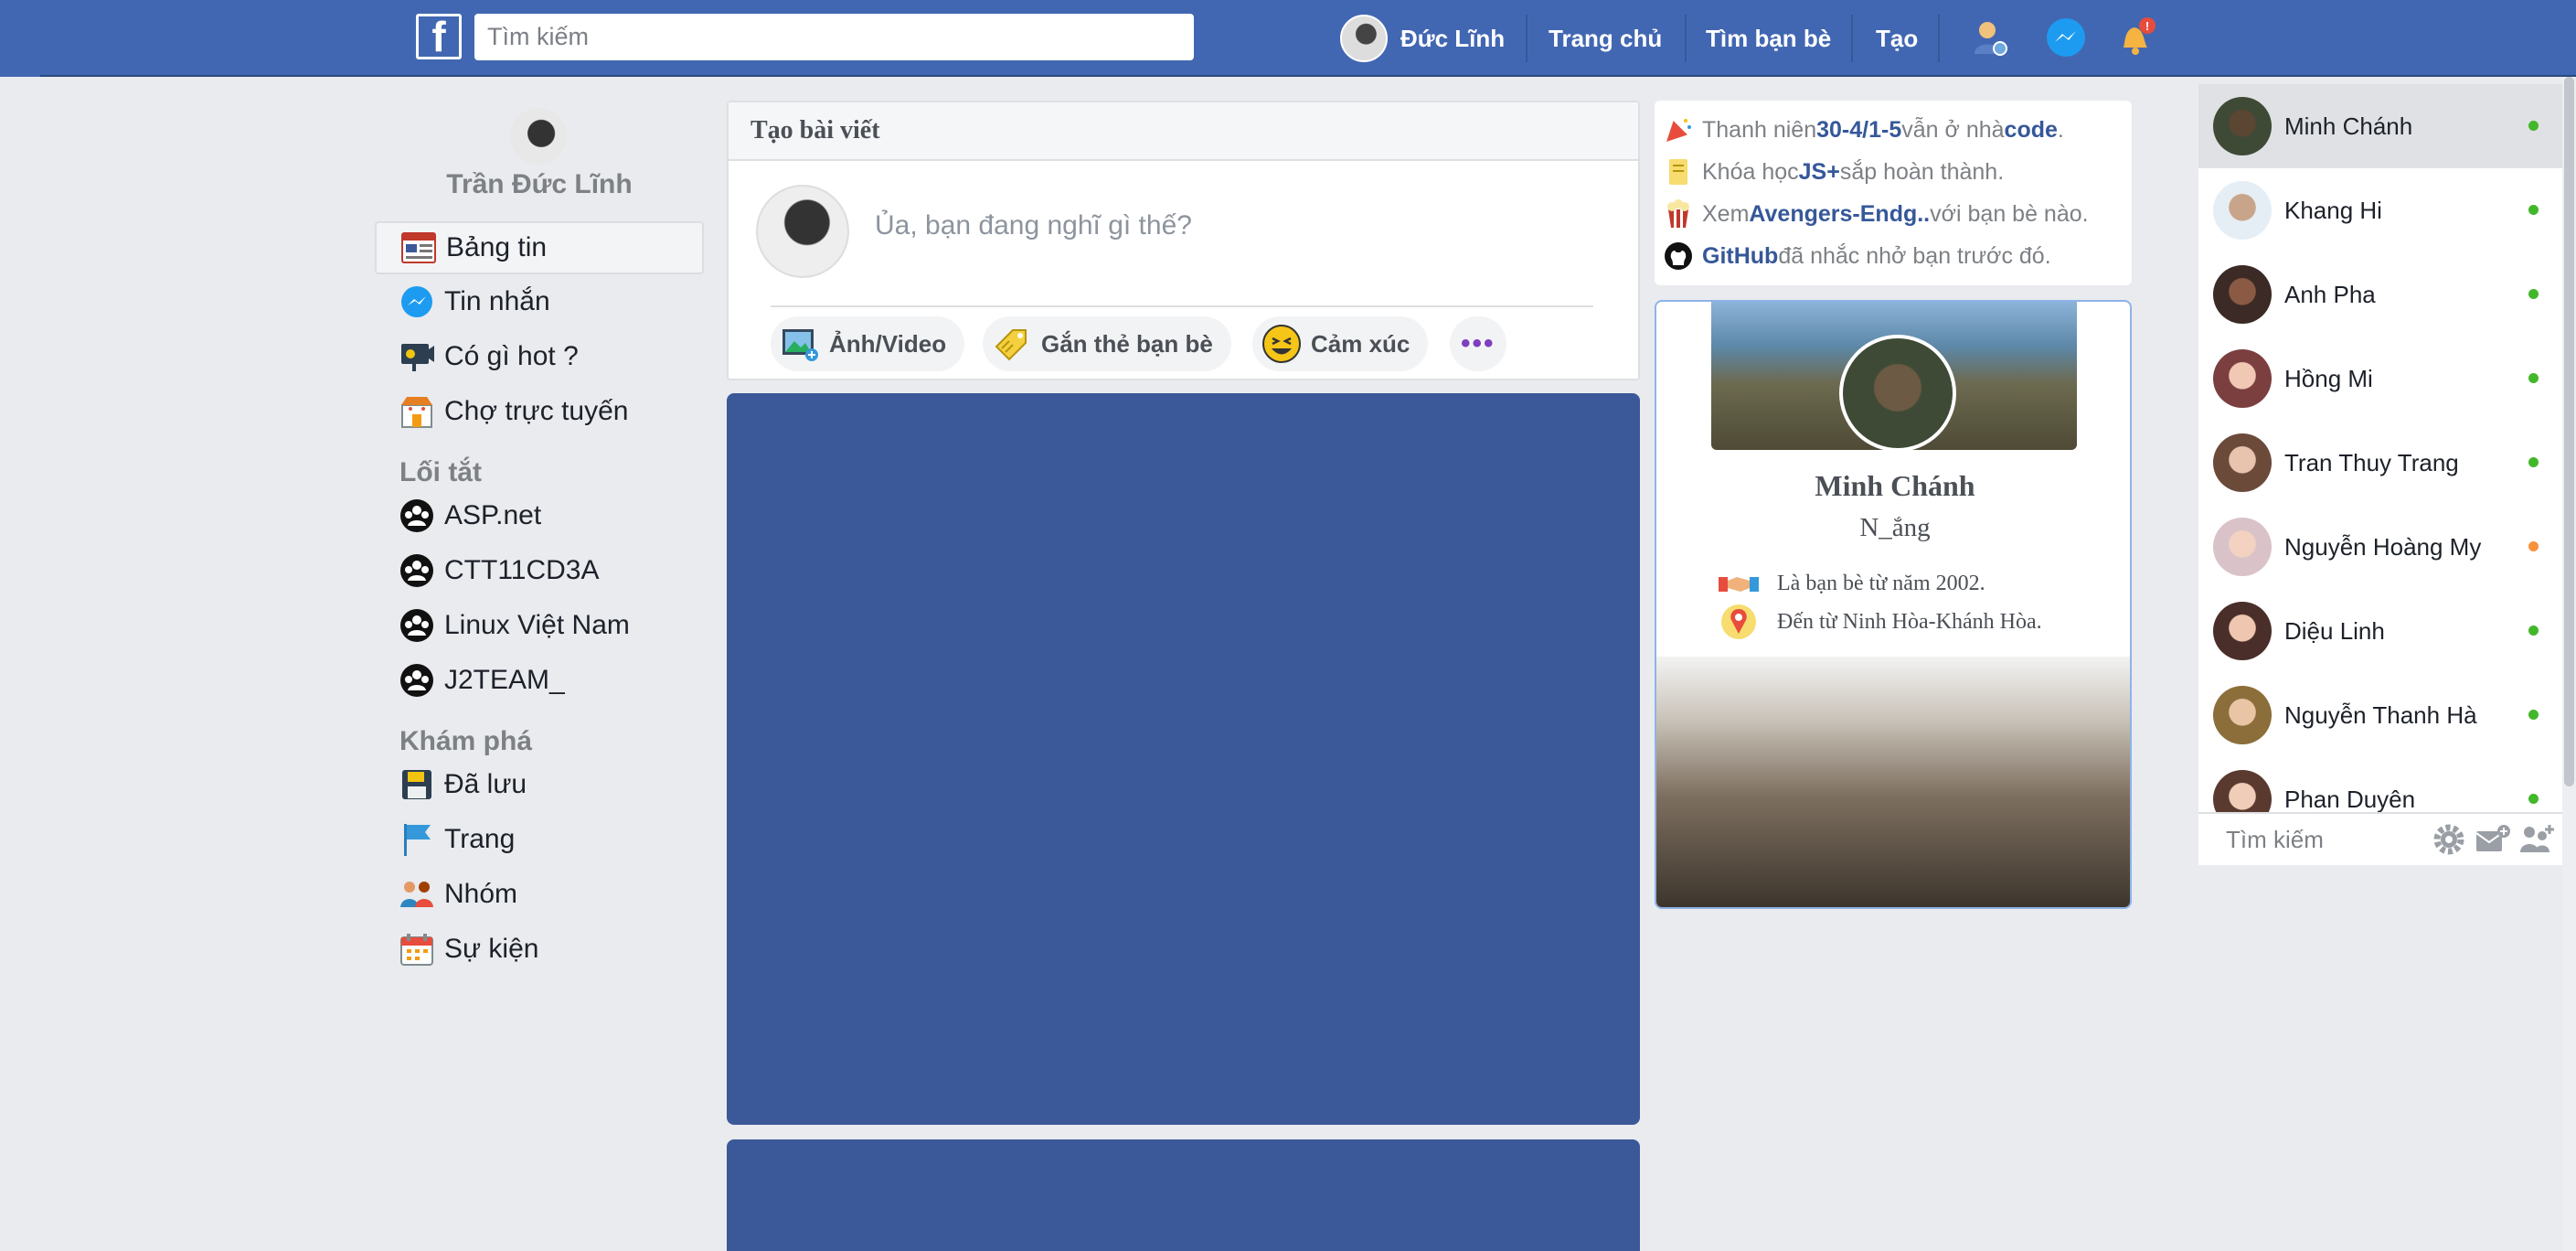  Describe the element at coordinates (2493, 840) in the screenshot. I see `new-message-icon` at that location.